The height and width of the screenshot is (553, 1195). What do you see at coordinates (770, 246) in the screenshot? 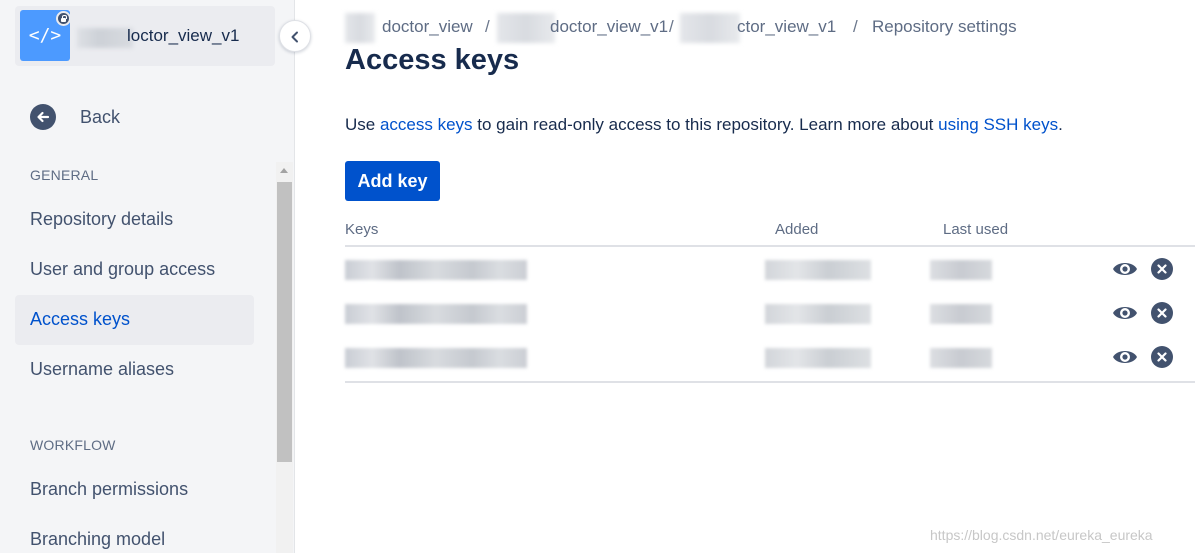
I see `table-header-divider` at bounding box center [770, 246].